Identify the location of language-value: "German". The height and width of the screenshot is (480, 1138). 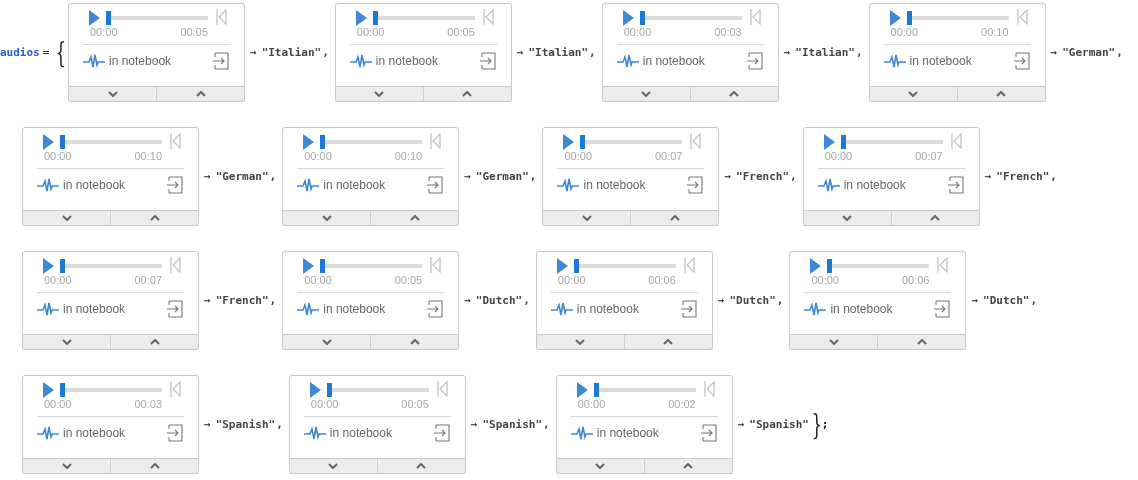
(1089, 52).